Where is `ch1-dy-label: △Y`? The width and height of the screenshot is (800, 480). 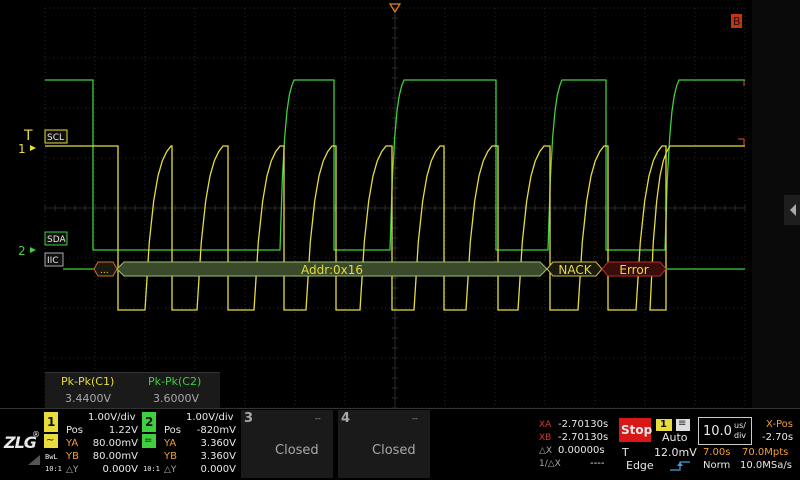 ch1-dy-label: △Y is located at coordinates (72, 470).